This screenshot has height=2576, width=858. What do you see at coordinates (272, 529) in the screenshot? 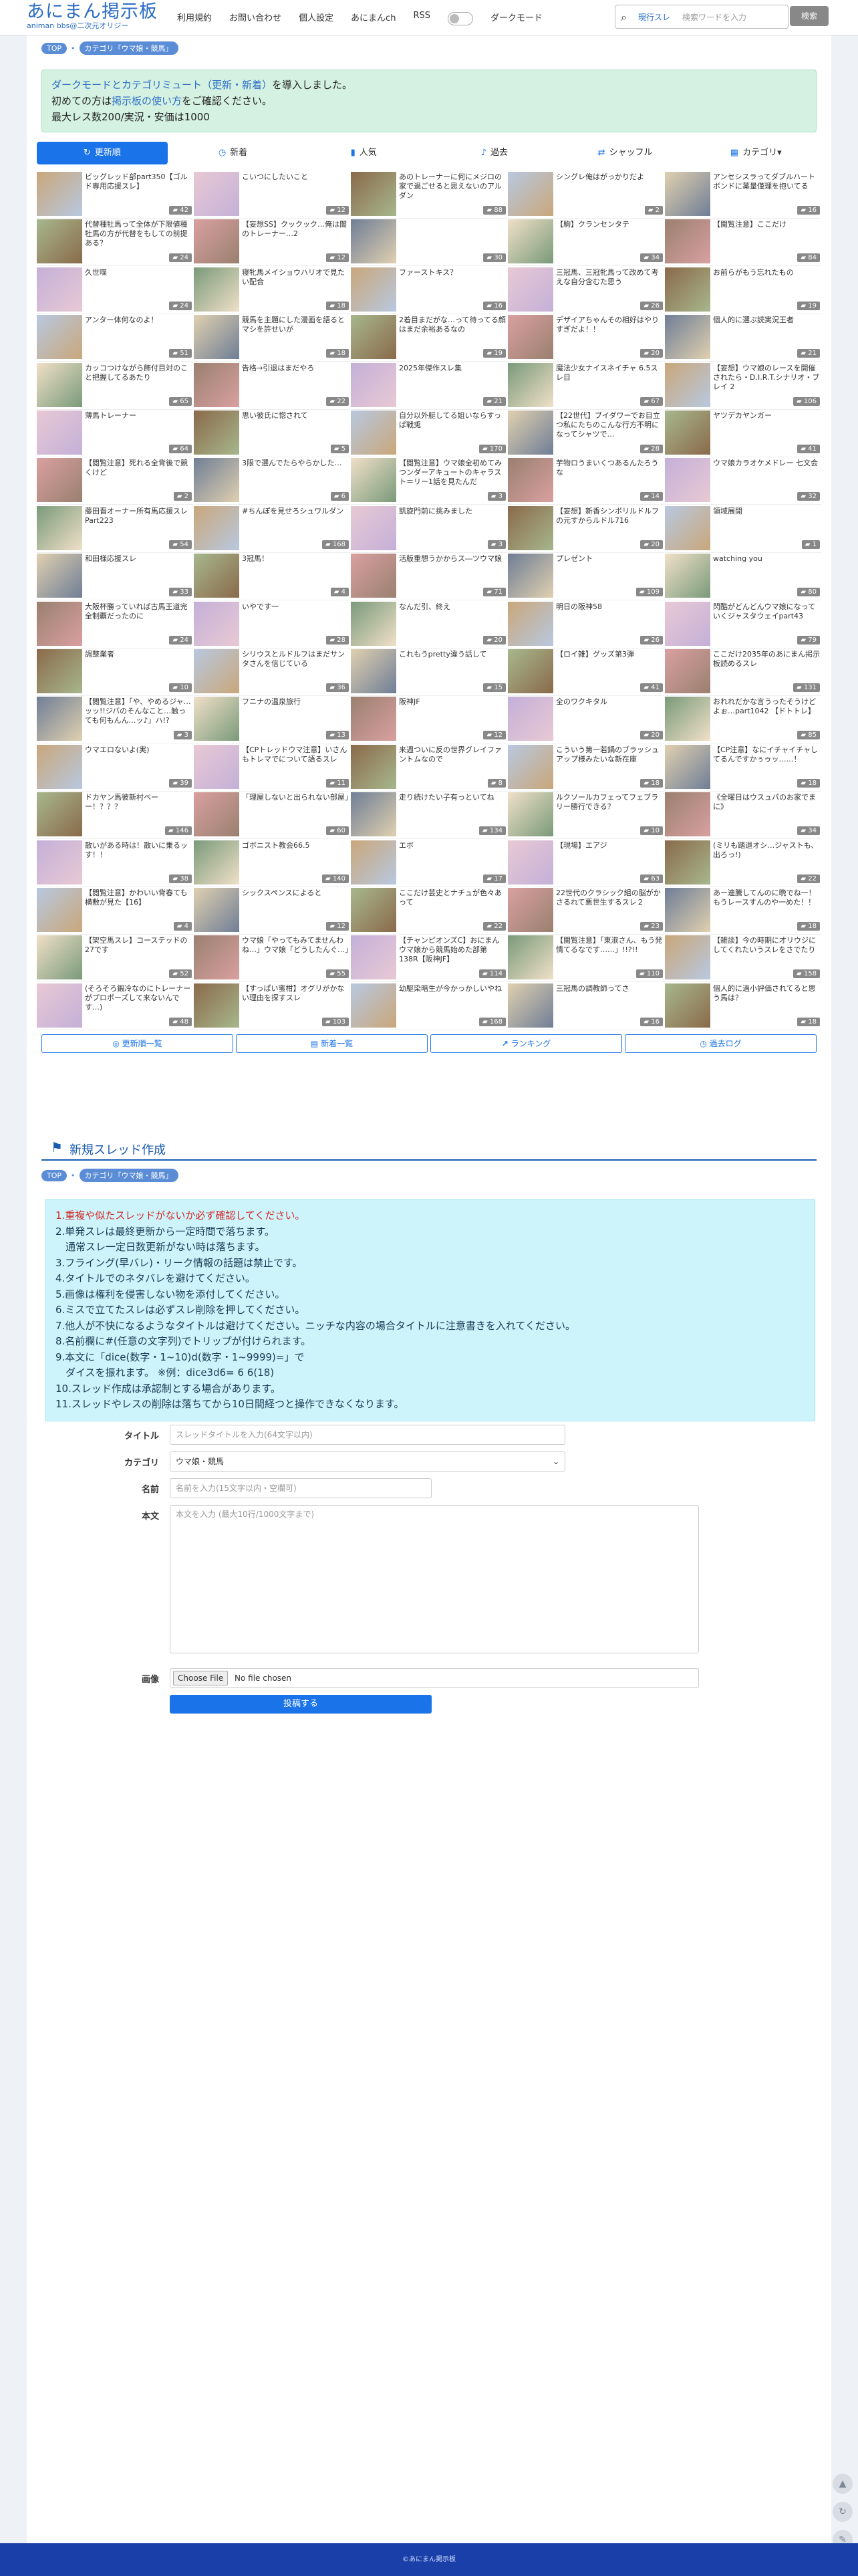
I see `thread-cell: #ちんぽを見せろシュワルダン ▰ 168` at bounding box center [272, 529].